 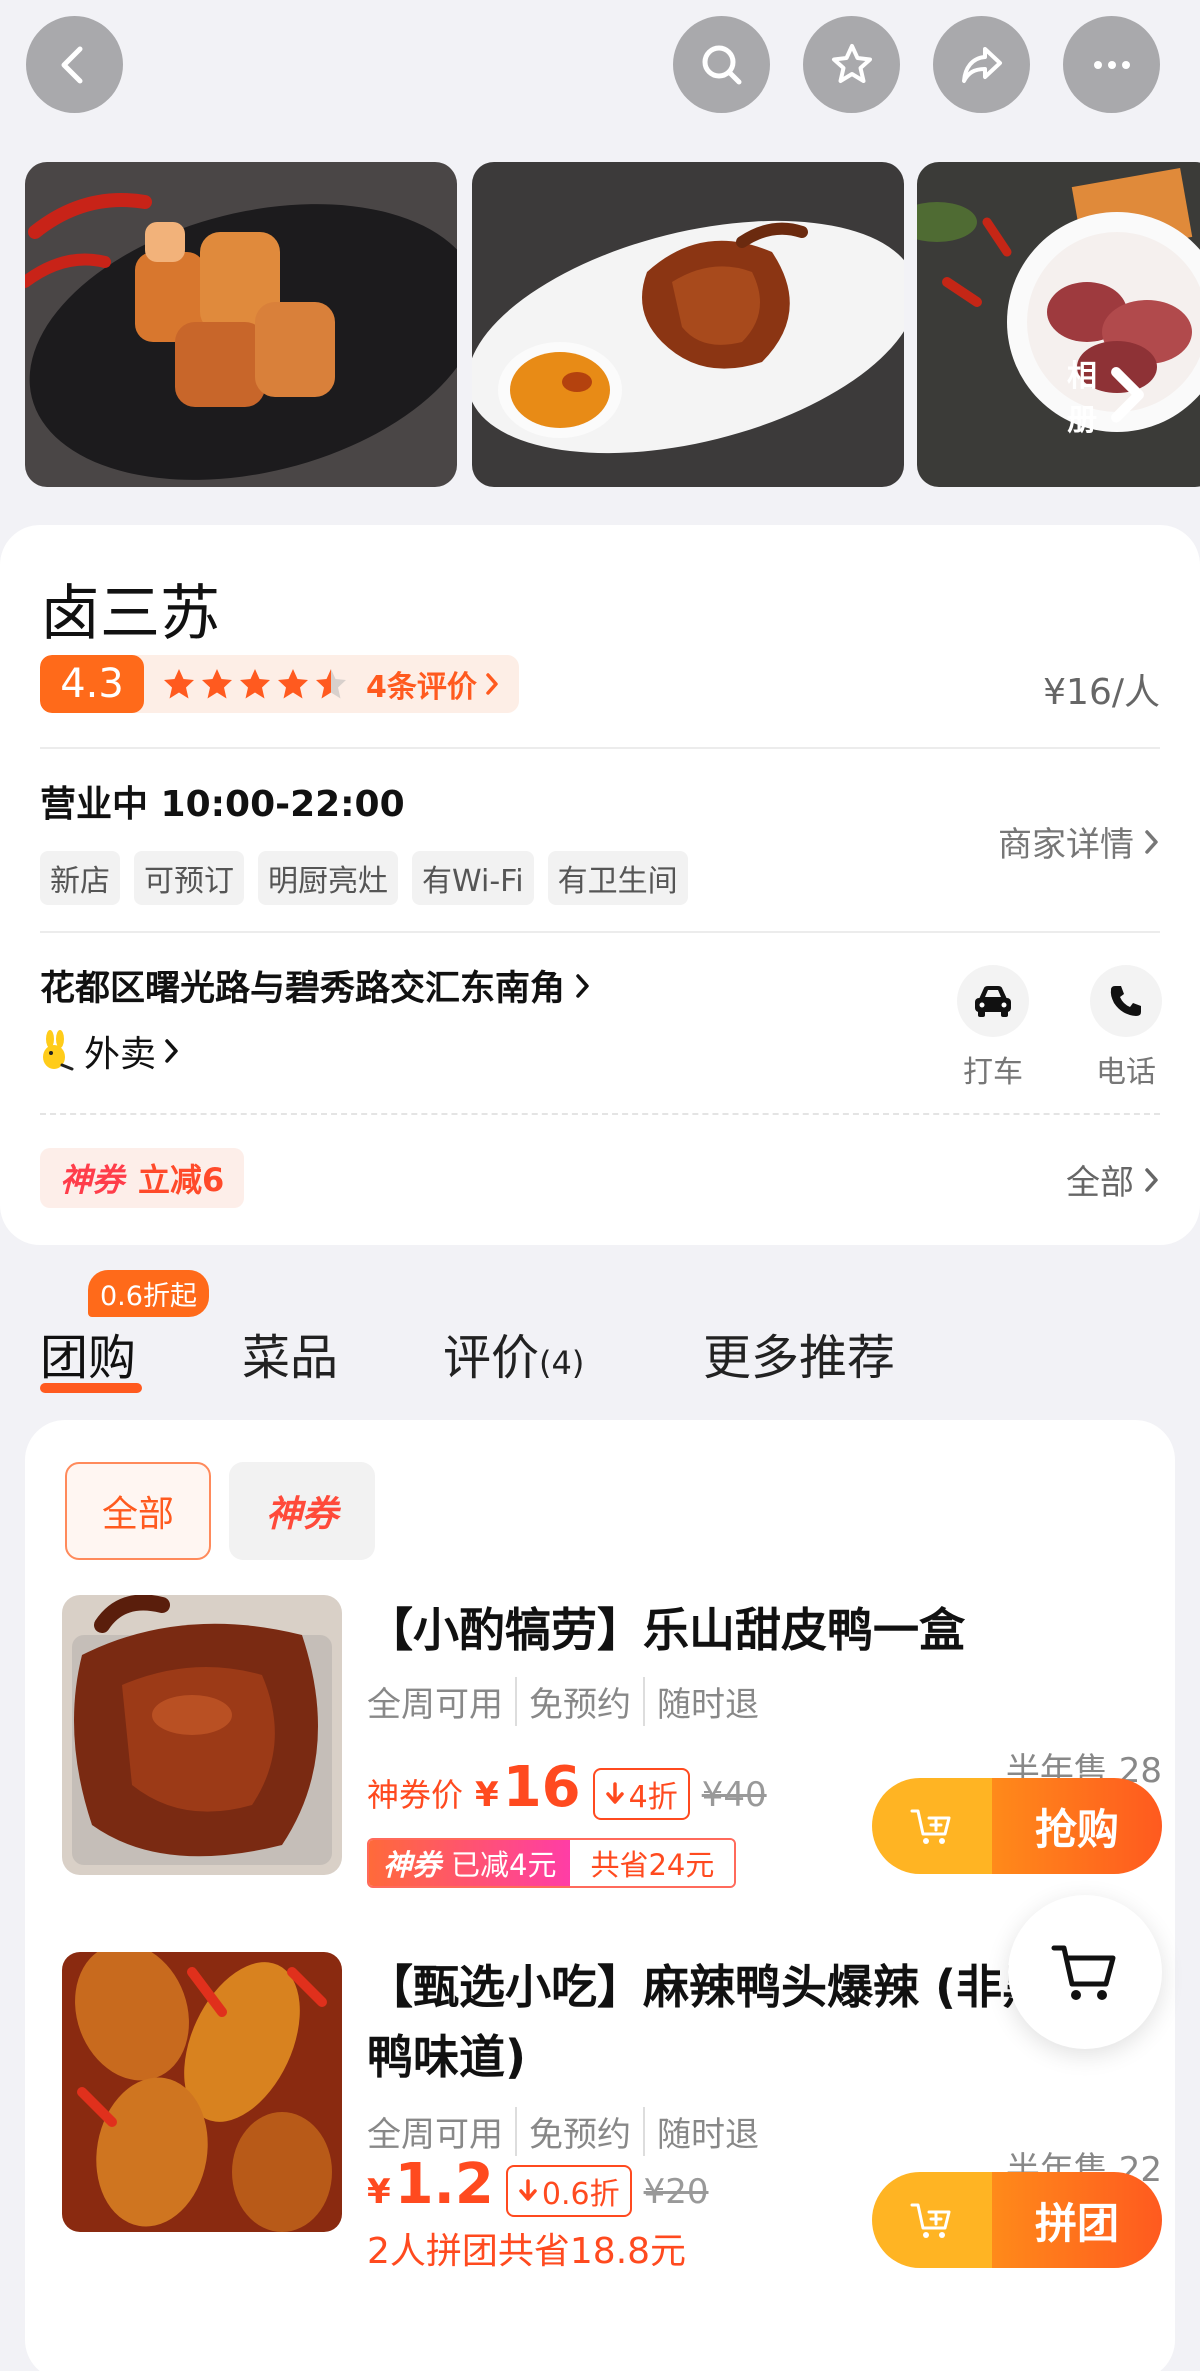 I want to click on taxi-icon-wrap, so click(x=993, y=1001).